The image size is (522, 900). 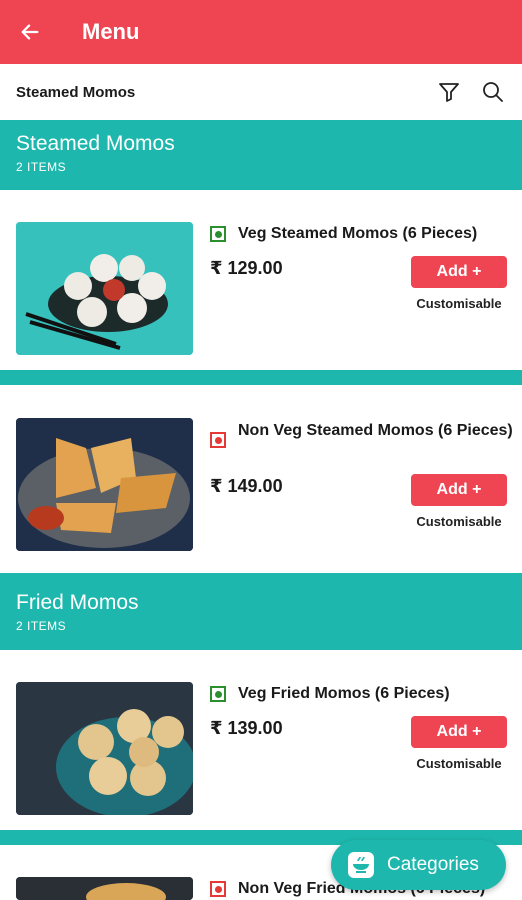 What do you see at coordinates (375, 430) in the screenshot?
I see `item-name: Non Veg Steamed Momos (6 Pieces)` at bounding box center [375, 430].